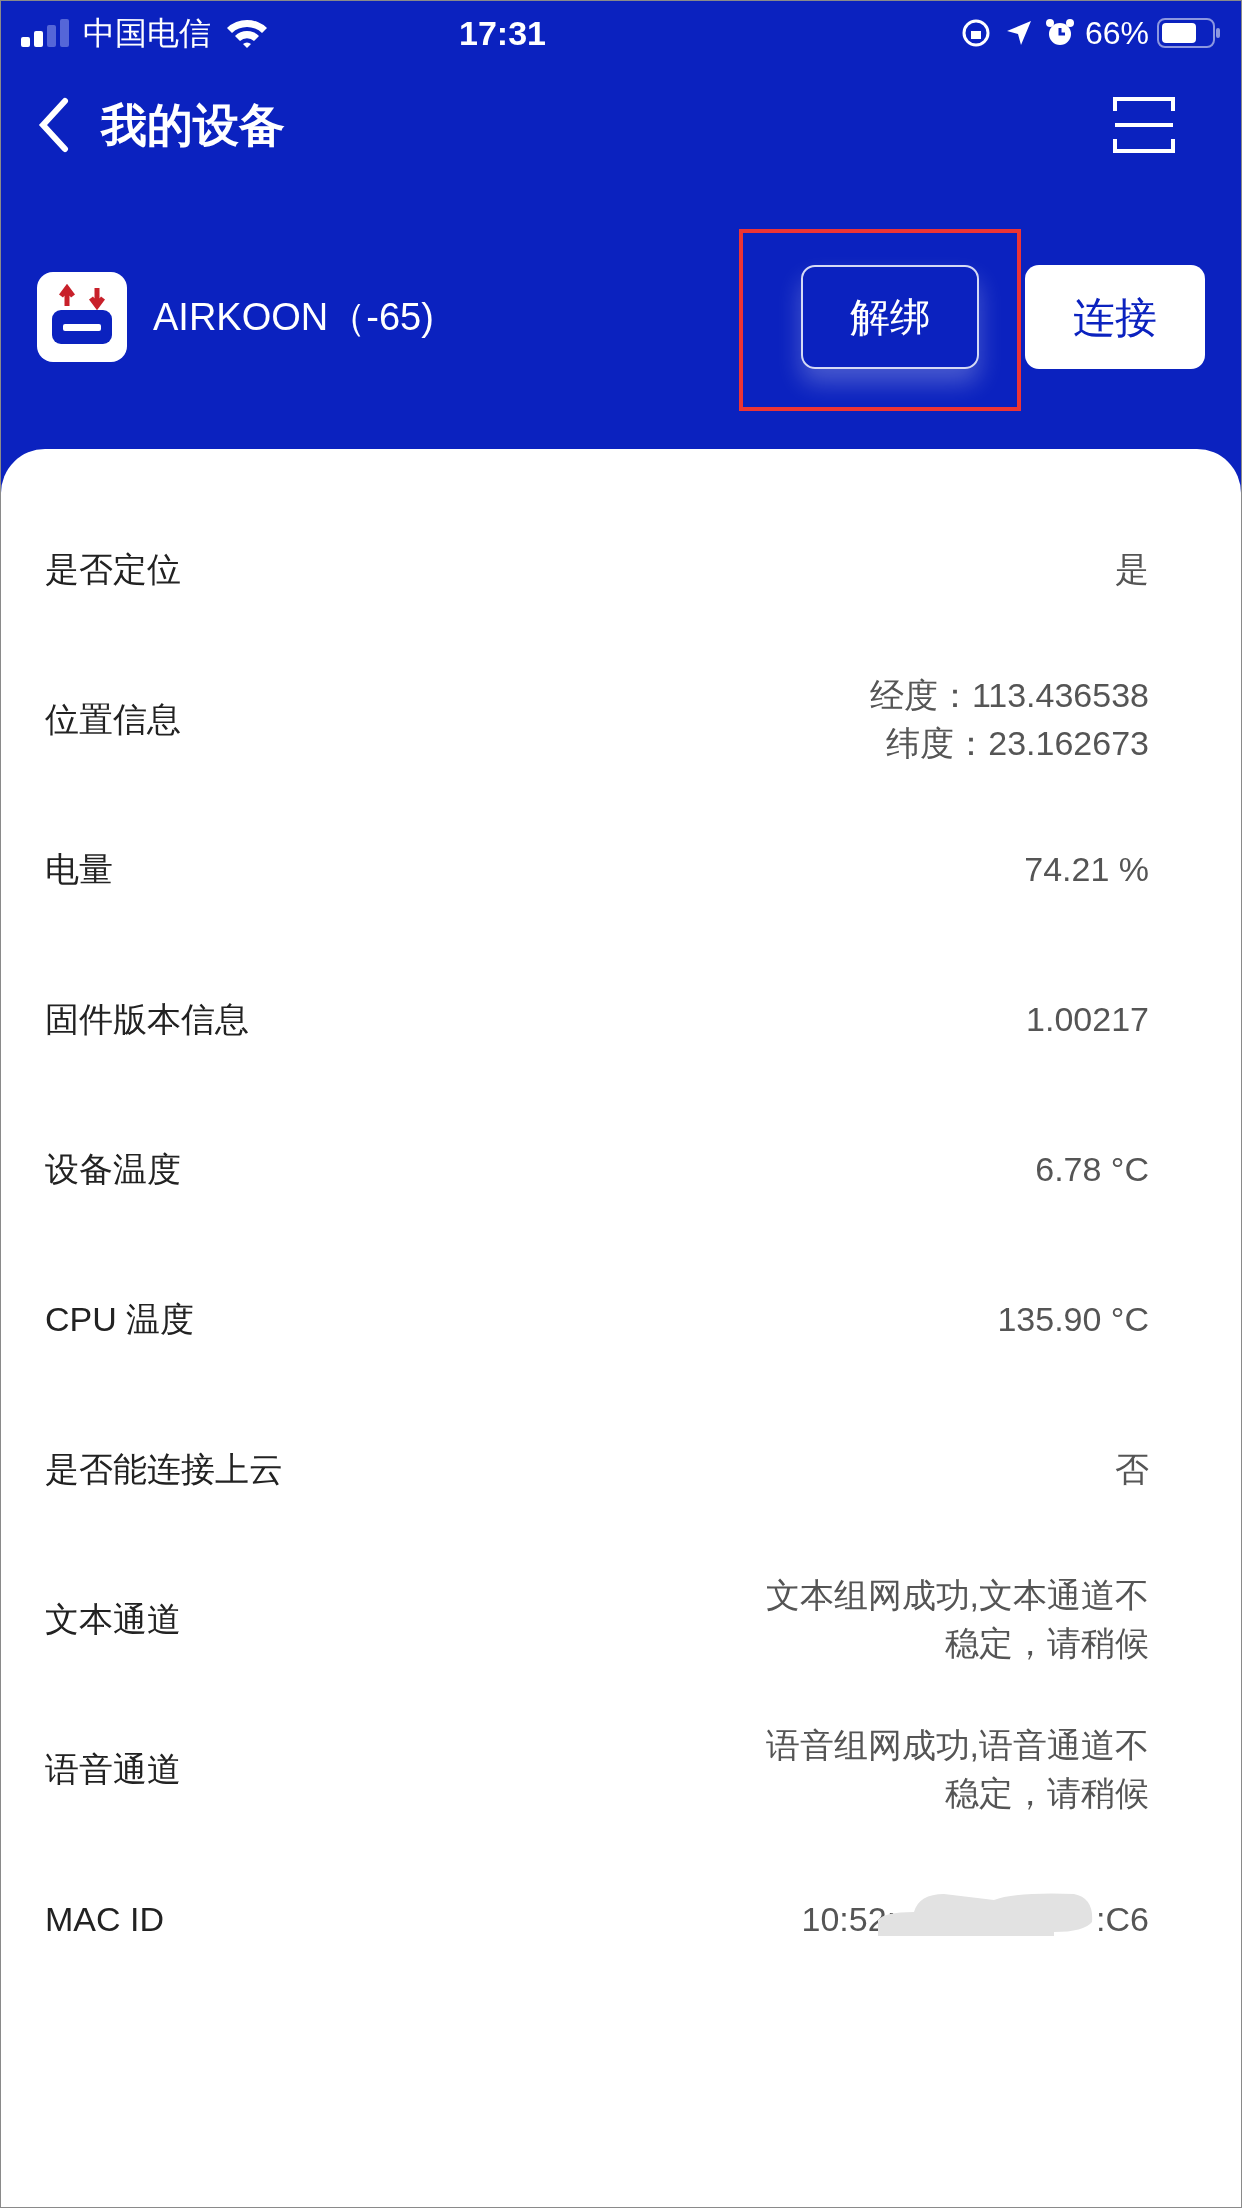 The width and height of the screenshot is (1242, 2208). Describe the element at coordinates (193, 125) in the screenshot. I see `page-title: 我的设备` at that location.